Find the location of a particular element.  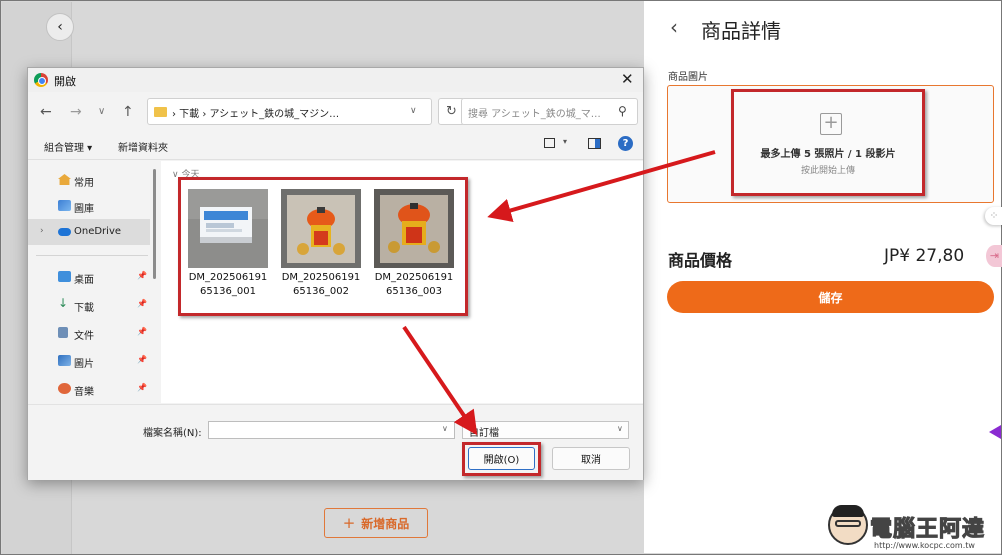

music-icon is located at coordinates (64, 388).